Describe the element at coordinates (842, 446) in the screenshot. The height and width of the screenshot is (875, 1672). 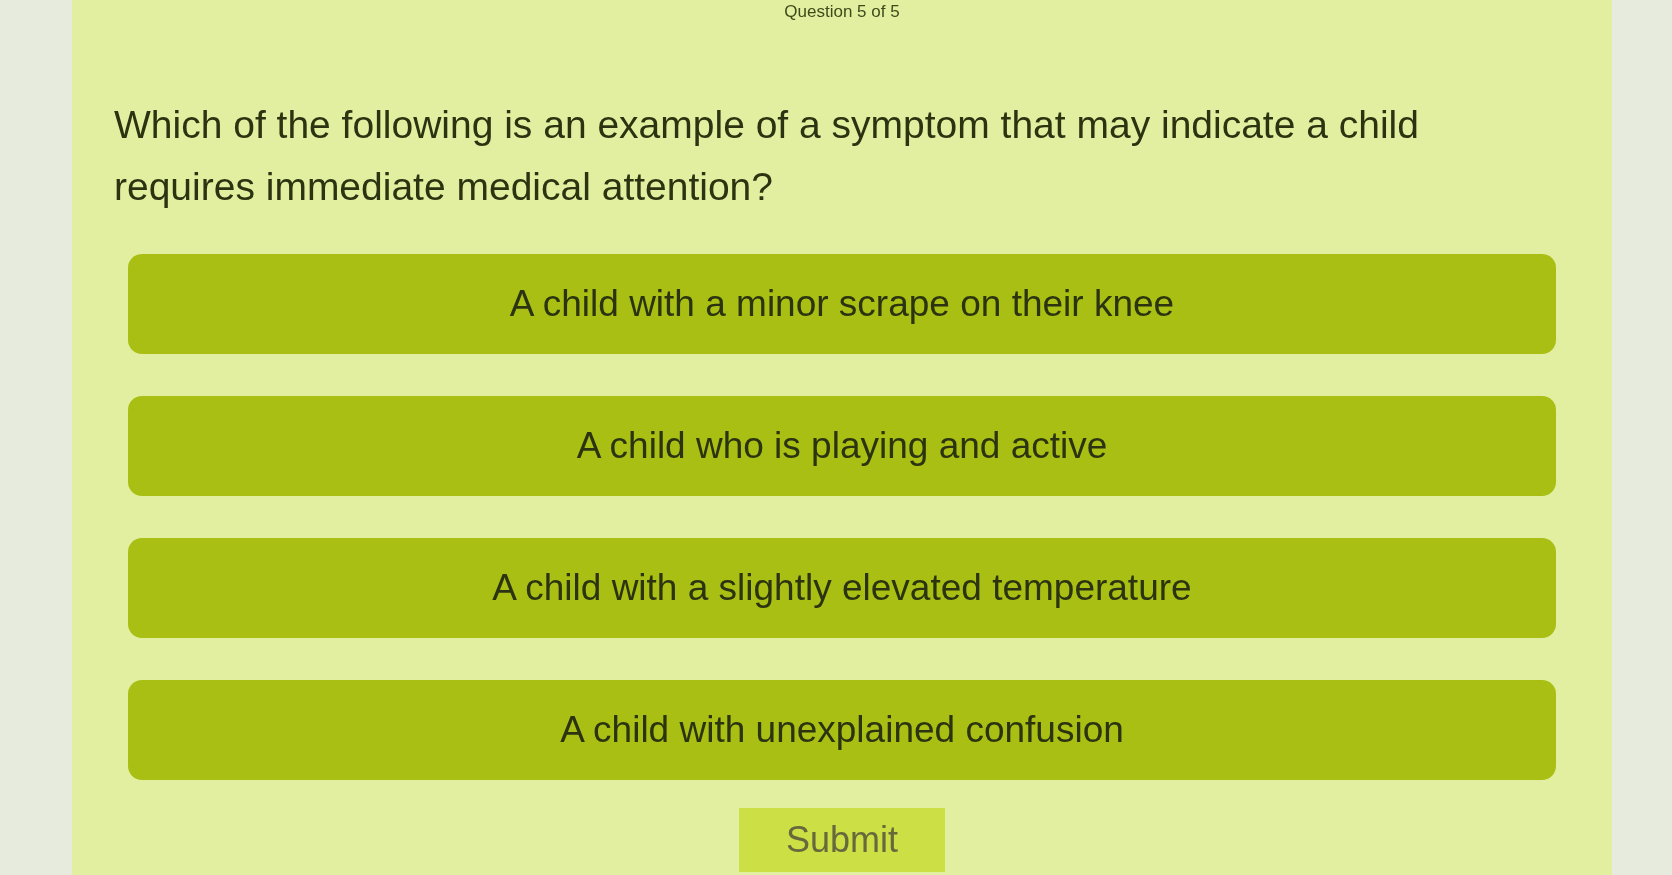
I see `answer-option: A child who is playing and active` at that location.